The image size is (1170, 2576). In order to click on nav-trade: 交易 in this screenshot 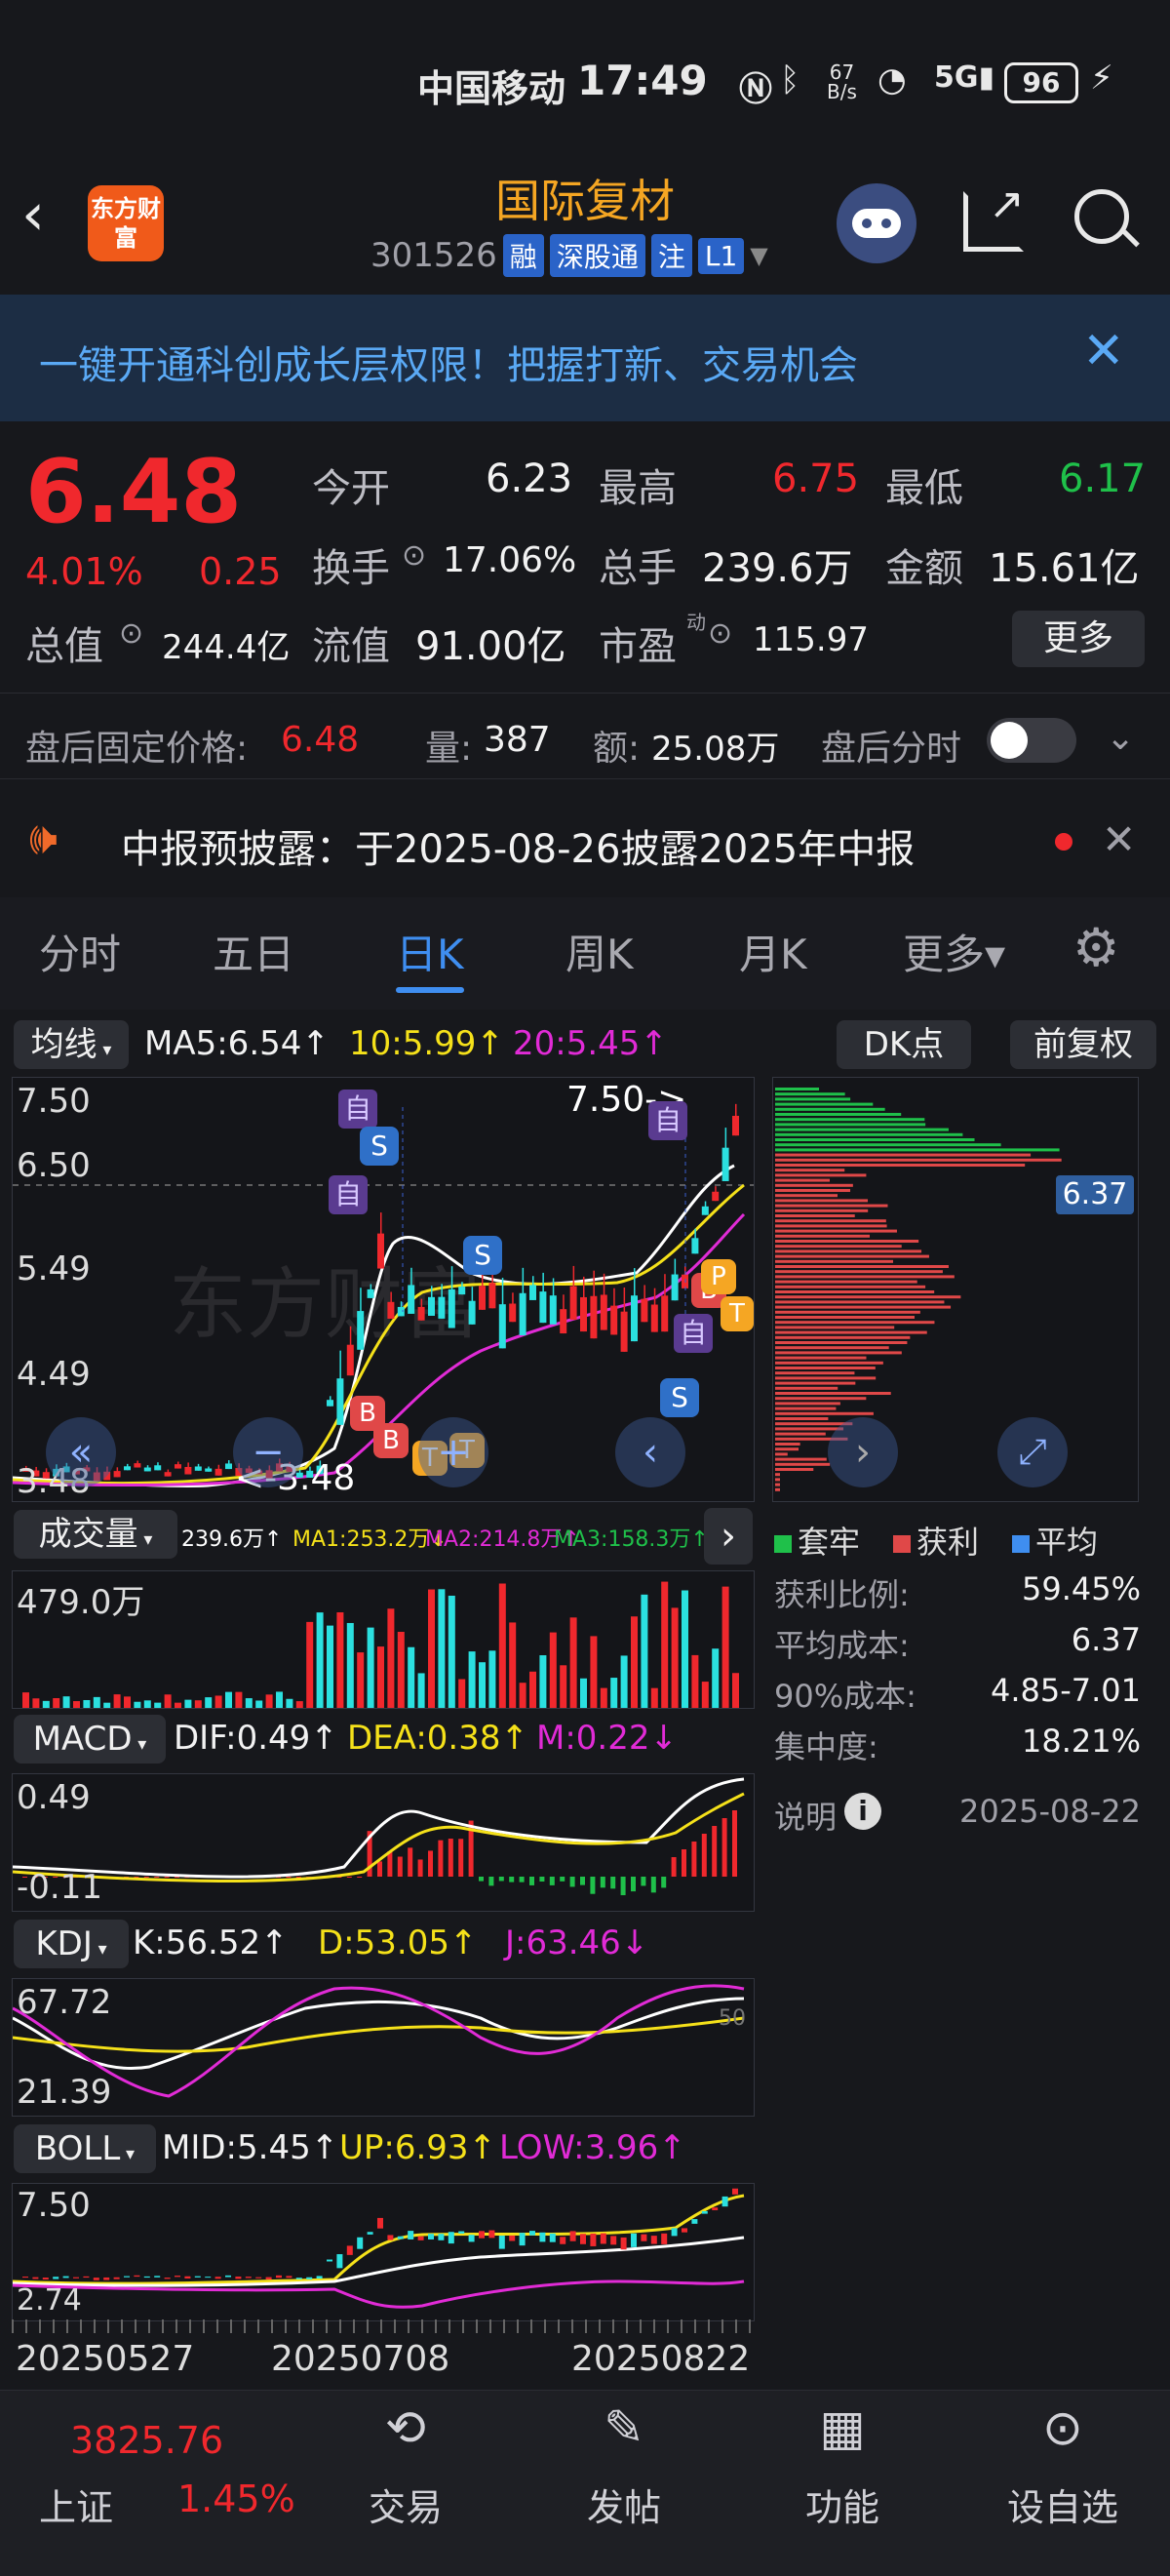, I will do `click(406, 2504)`.